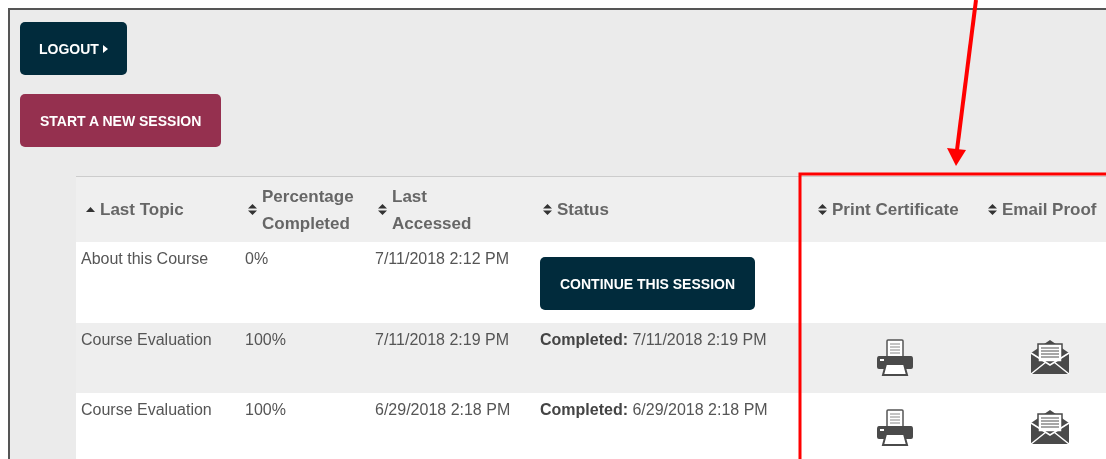 This screenshot has width=1106, height=459. What do you see at coordinates (648, 283) in the screenshot?
I see `continue-session-button: CONTINUE THIS SESSION` at bounding box center [648, 283].